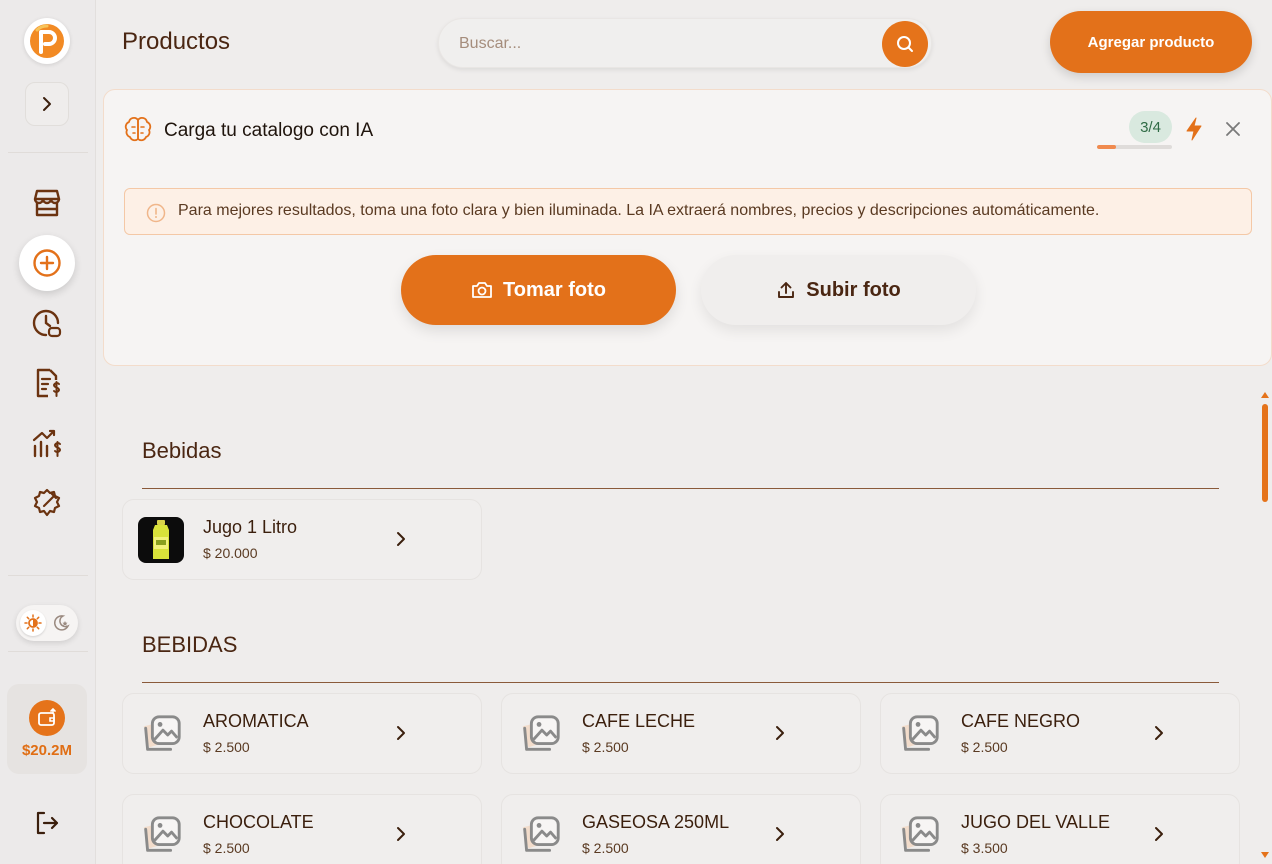  Describe the element at coordinates (302, 539) in the screenshot. I see `product-card: Jugo 1 Litro $ 20.000` at that location.